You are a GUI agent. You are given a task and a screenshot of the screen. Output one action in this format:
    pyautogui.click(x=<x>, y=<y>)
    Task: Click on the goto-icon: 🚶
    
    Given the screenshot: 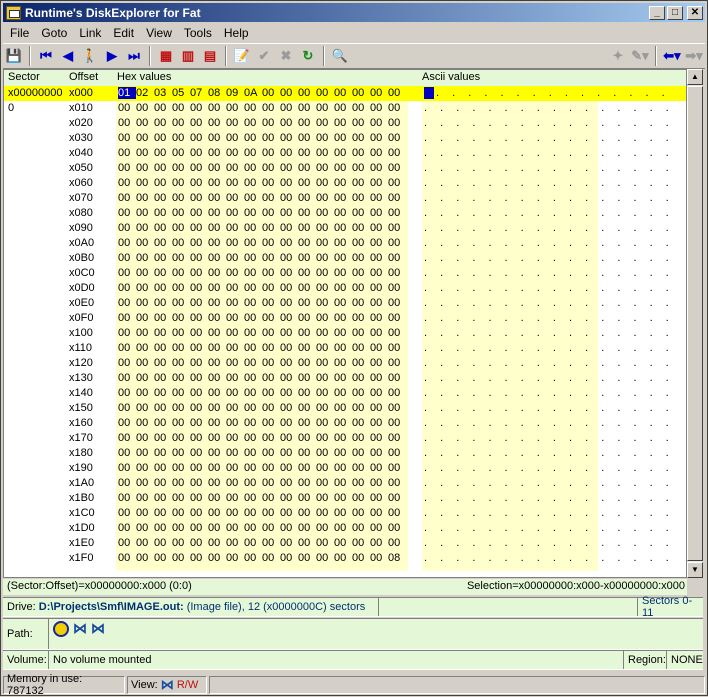 What is the action you would take?
    pyautogui.click(x=90, y=56)
    